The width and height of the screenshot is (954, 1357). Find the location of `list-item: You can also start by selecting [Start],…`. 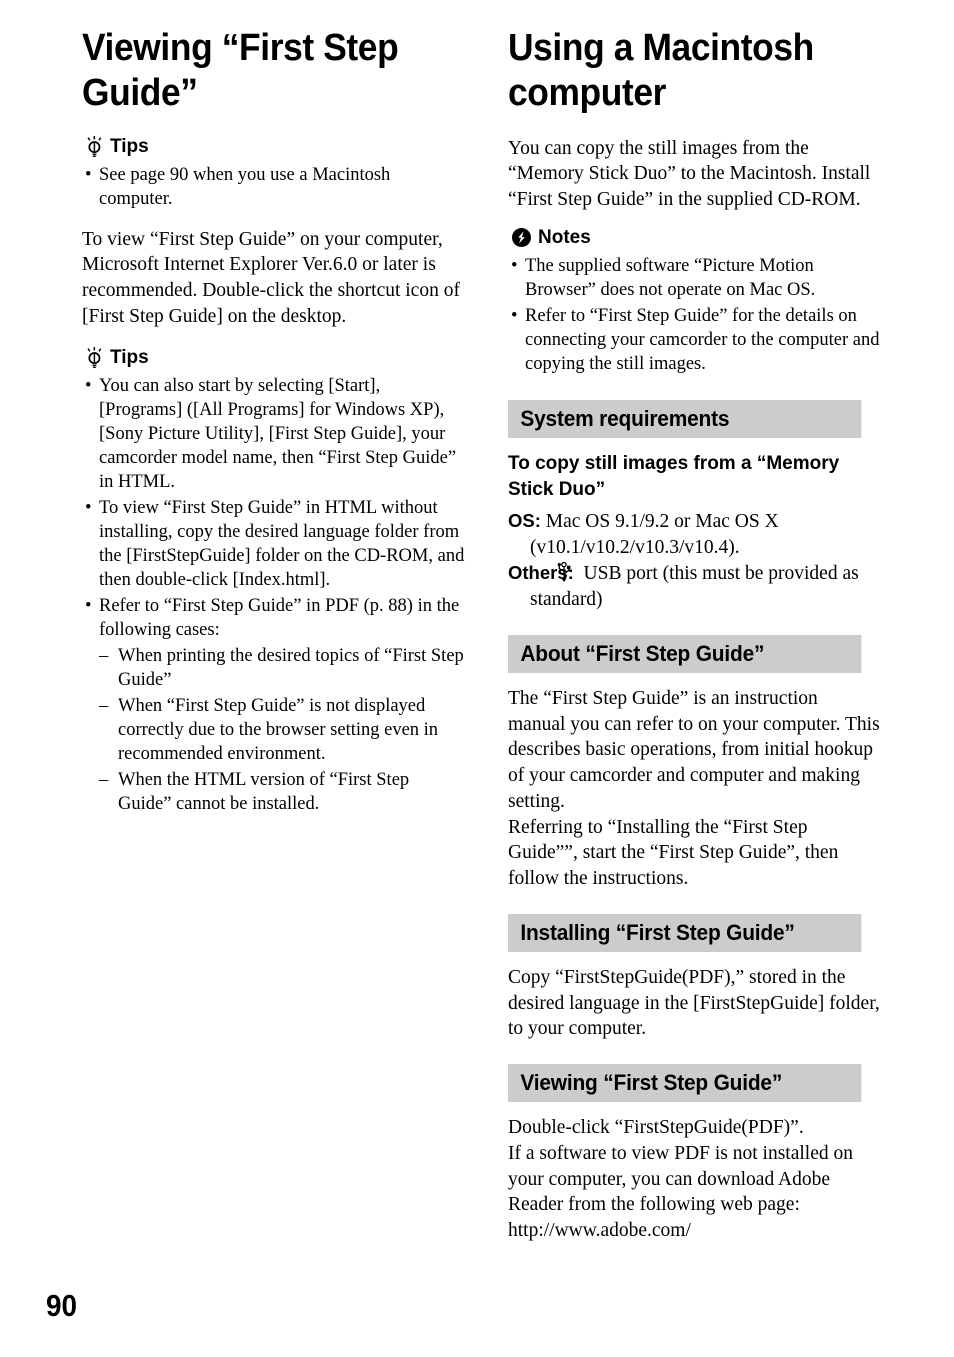

list-item: You can also start by selecting [Start],… is located at coordinates (274, 434).